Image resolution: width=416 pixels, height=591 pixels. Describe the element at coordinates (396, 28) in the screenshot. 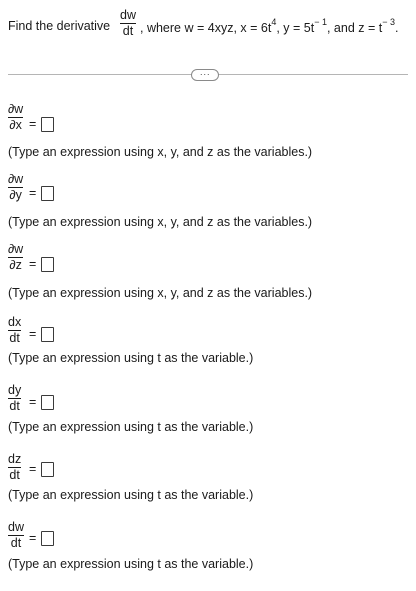

I see `question-end: .` at that location.